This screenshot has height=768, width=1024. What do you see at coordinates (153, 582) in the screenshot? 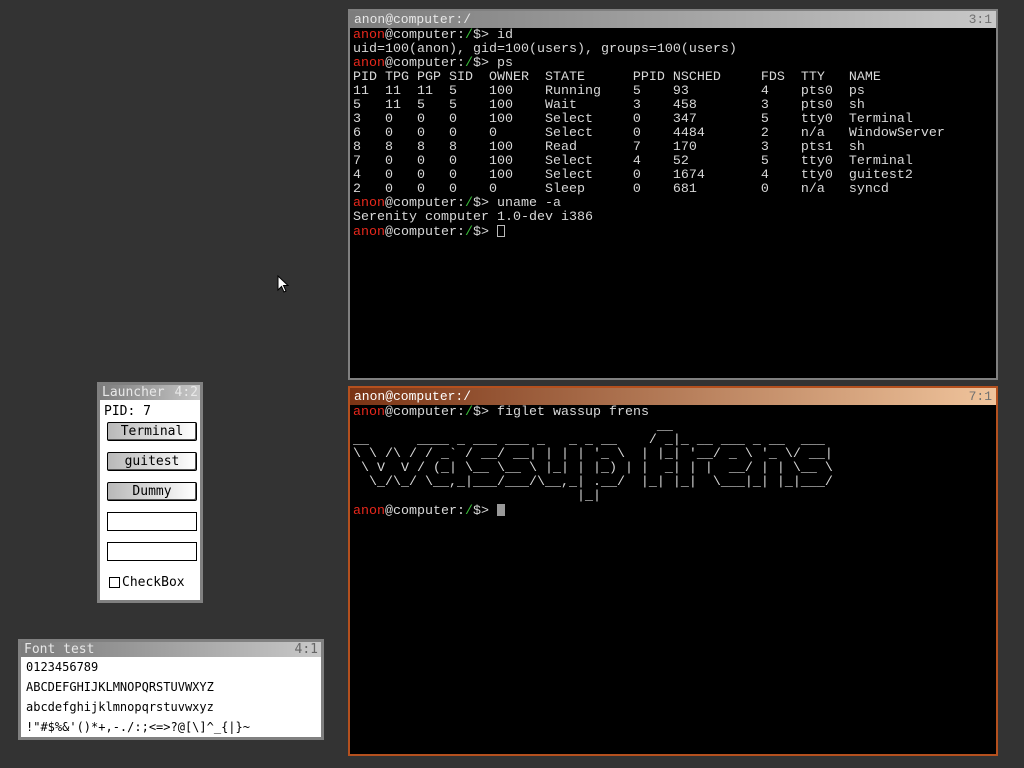
I see `checkbox-label: CheckBox` at bounding box center [153, 582].